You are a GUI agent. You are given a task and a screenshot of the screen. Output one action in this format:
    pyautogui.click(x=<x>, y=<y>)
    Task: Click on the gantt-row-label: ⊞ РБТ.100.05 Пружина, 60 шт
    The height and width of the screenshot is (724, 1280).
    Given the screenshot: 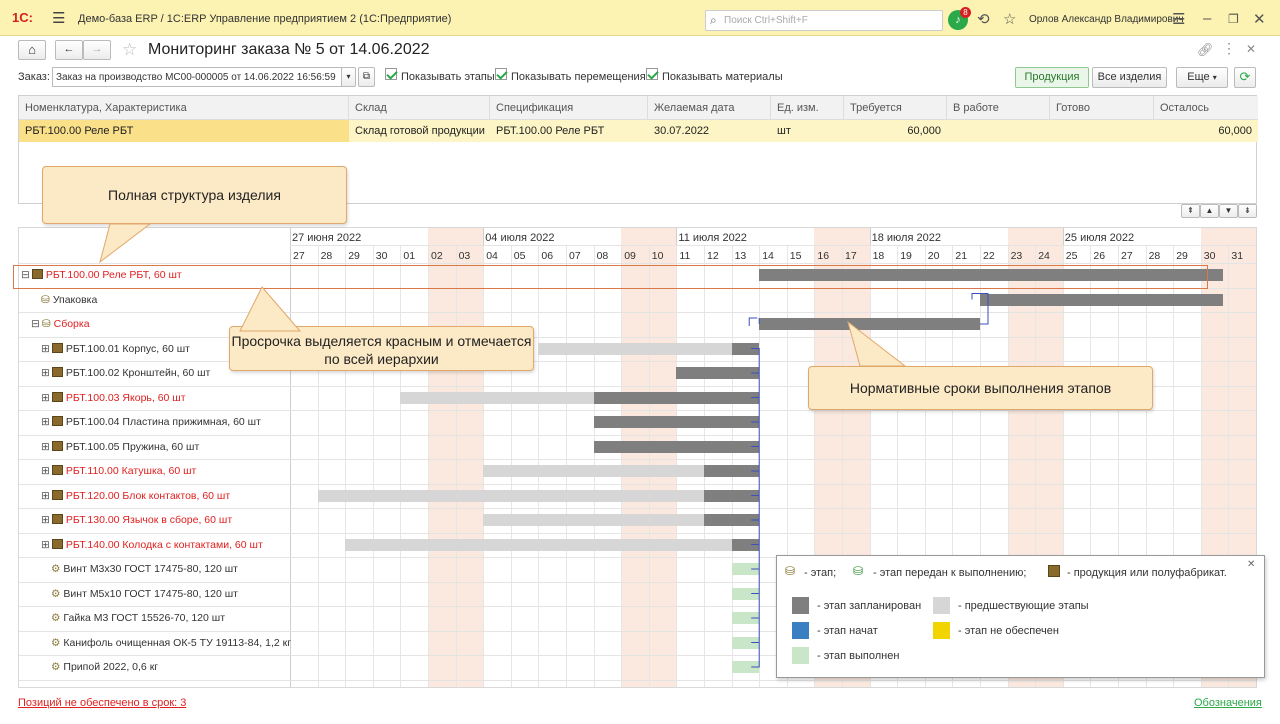 What is the action you would take?
    pyautogui.click(x=120, y=446)
    